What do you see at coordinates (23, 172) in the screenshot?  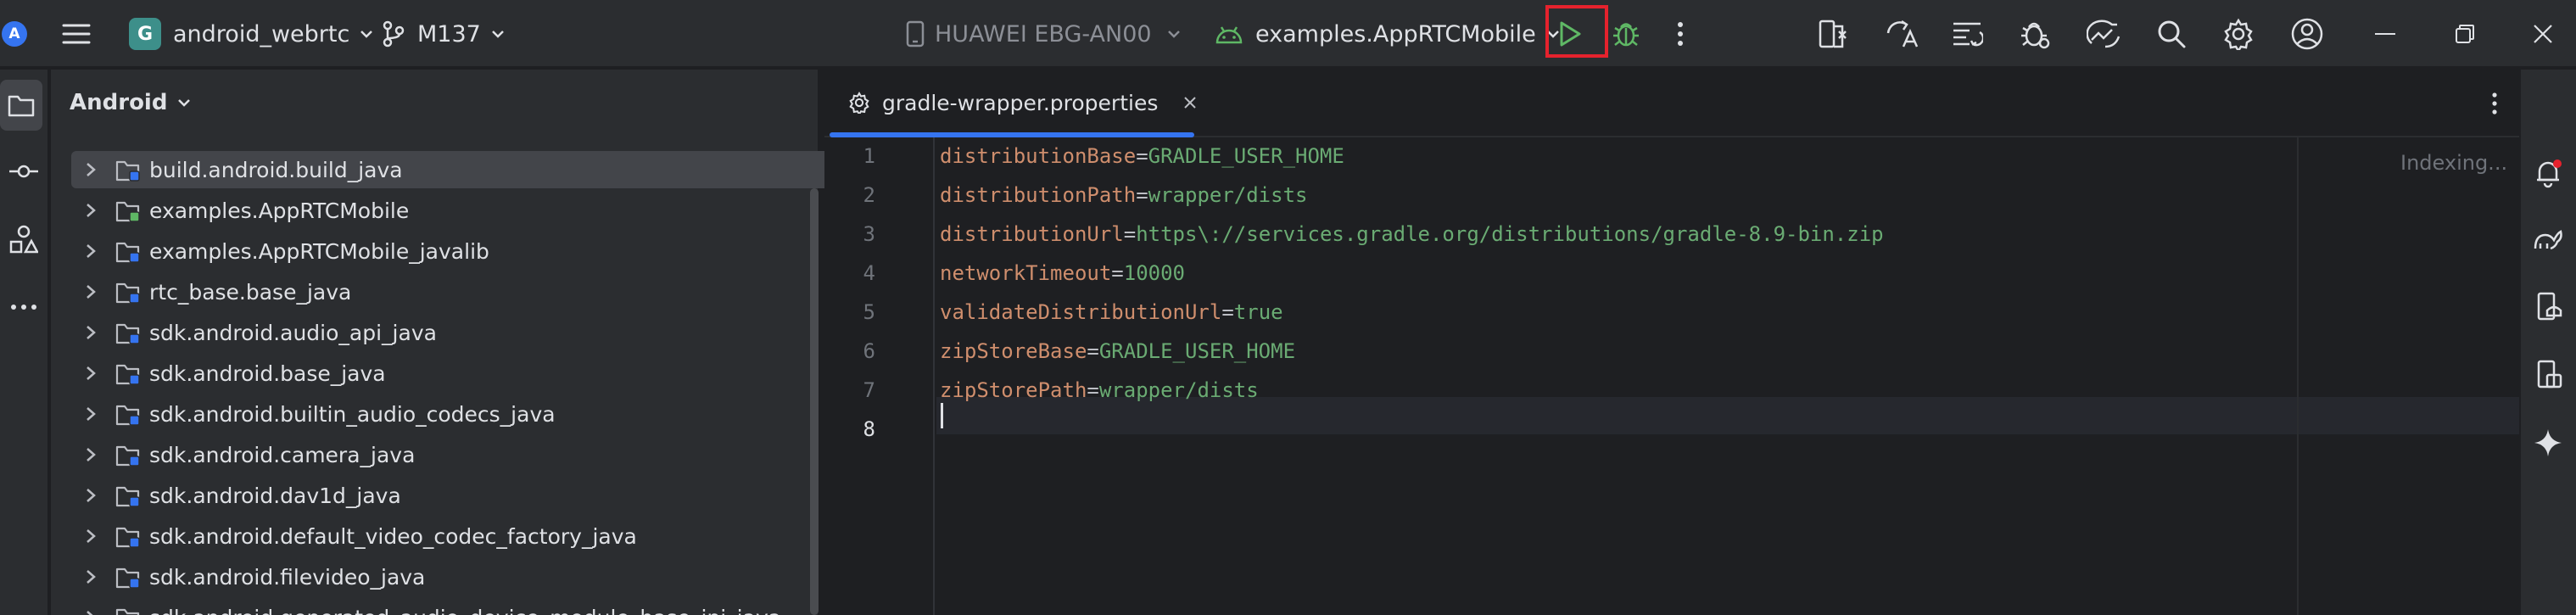 I see `commit-tool-button` at bounding box center [23, 172].